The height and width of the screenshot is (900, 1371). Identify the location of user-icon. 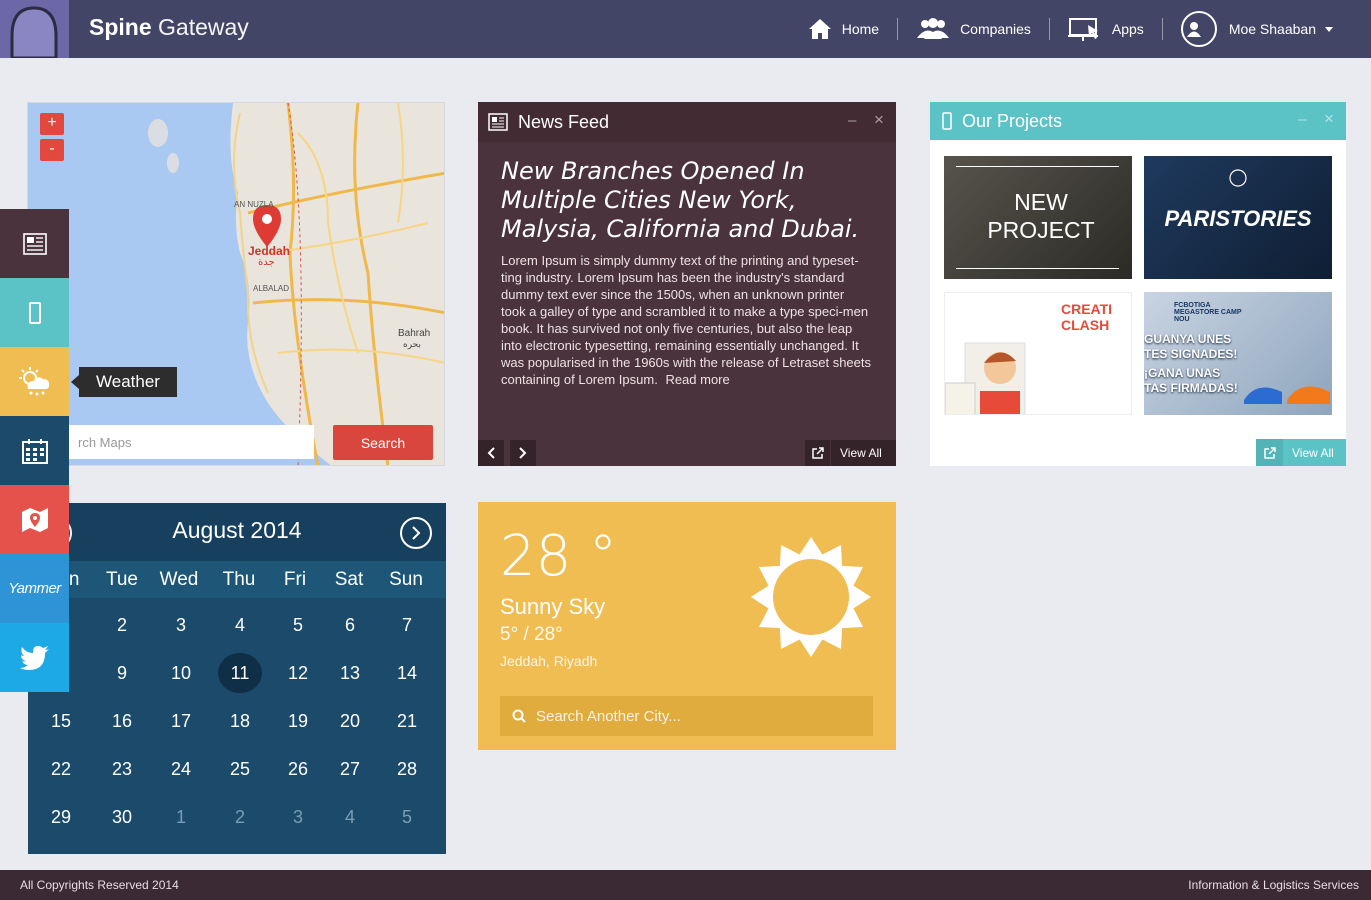
(1193, 29).